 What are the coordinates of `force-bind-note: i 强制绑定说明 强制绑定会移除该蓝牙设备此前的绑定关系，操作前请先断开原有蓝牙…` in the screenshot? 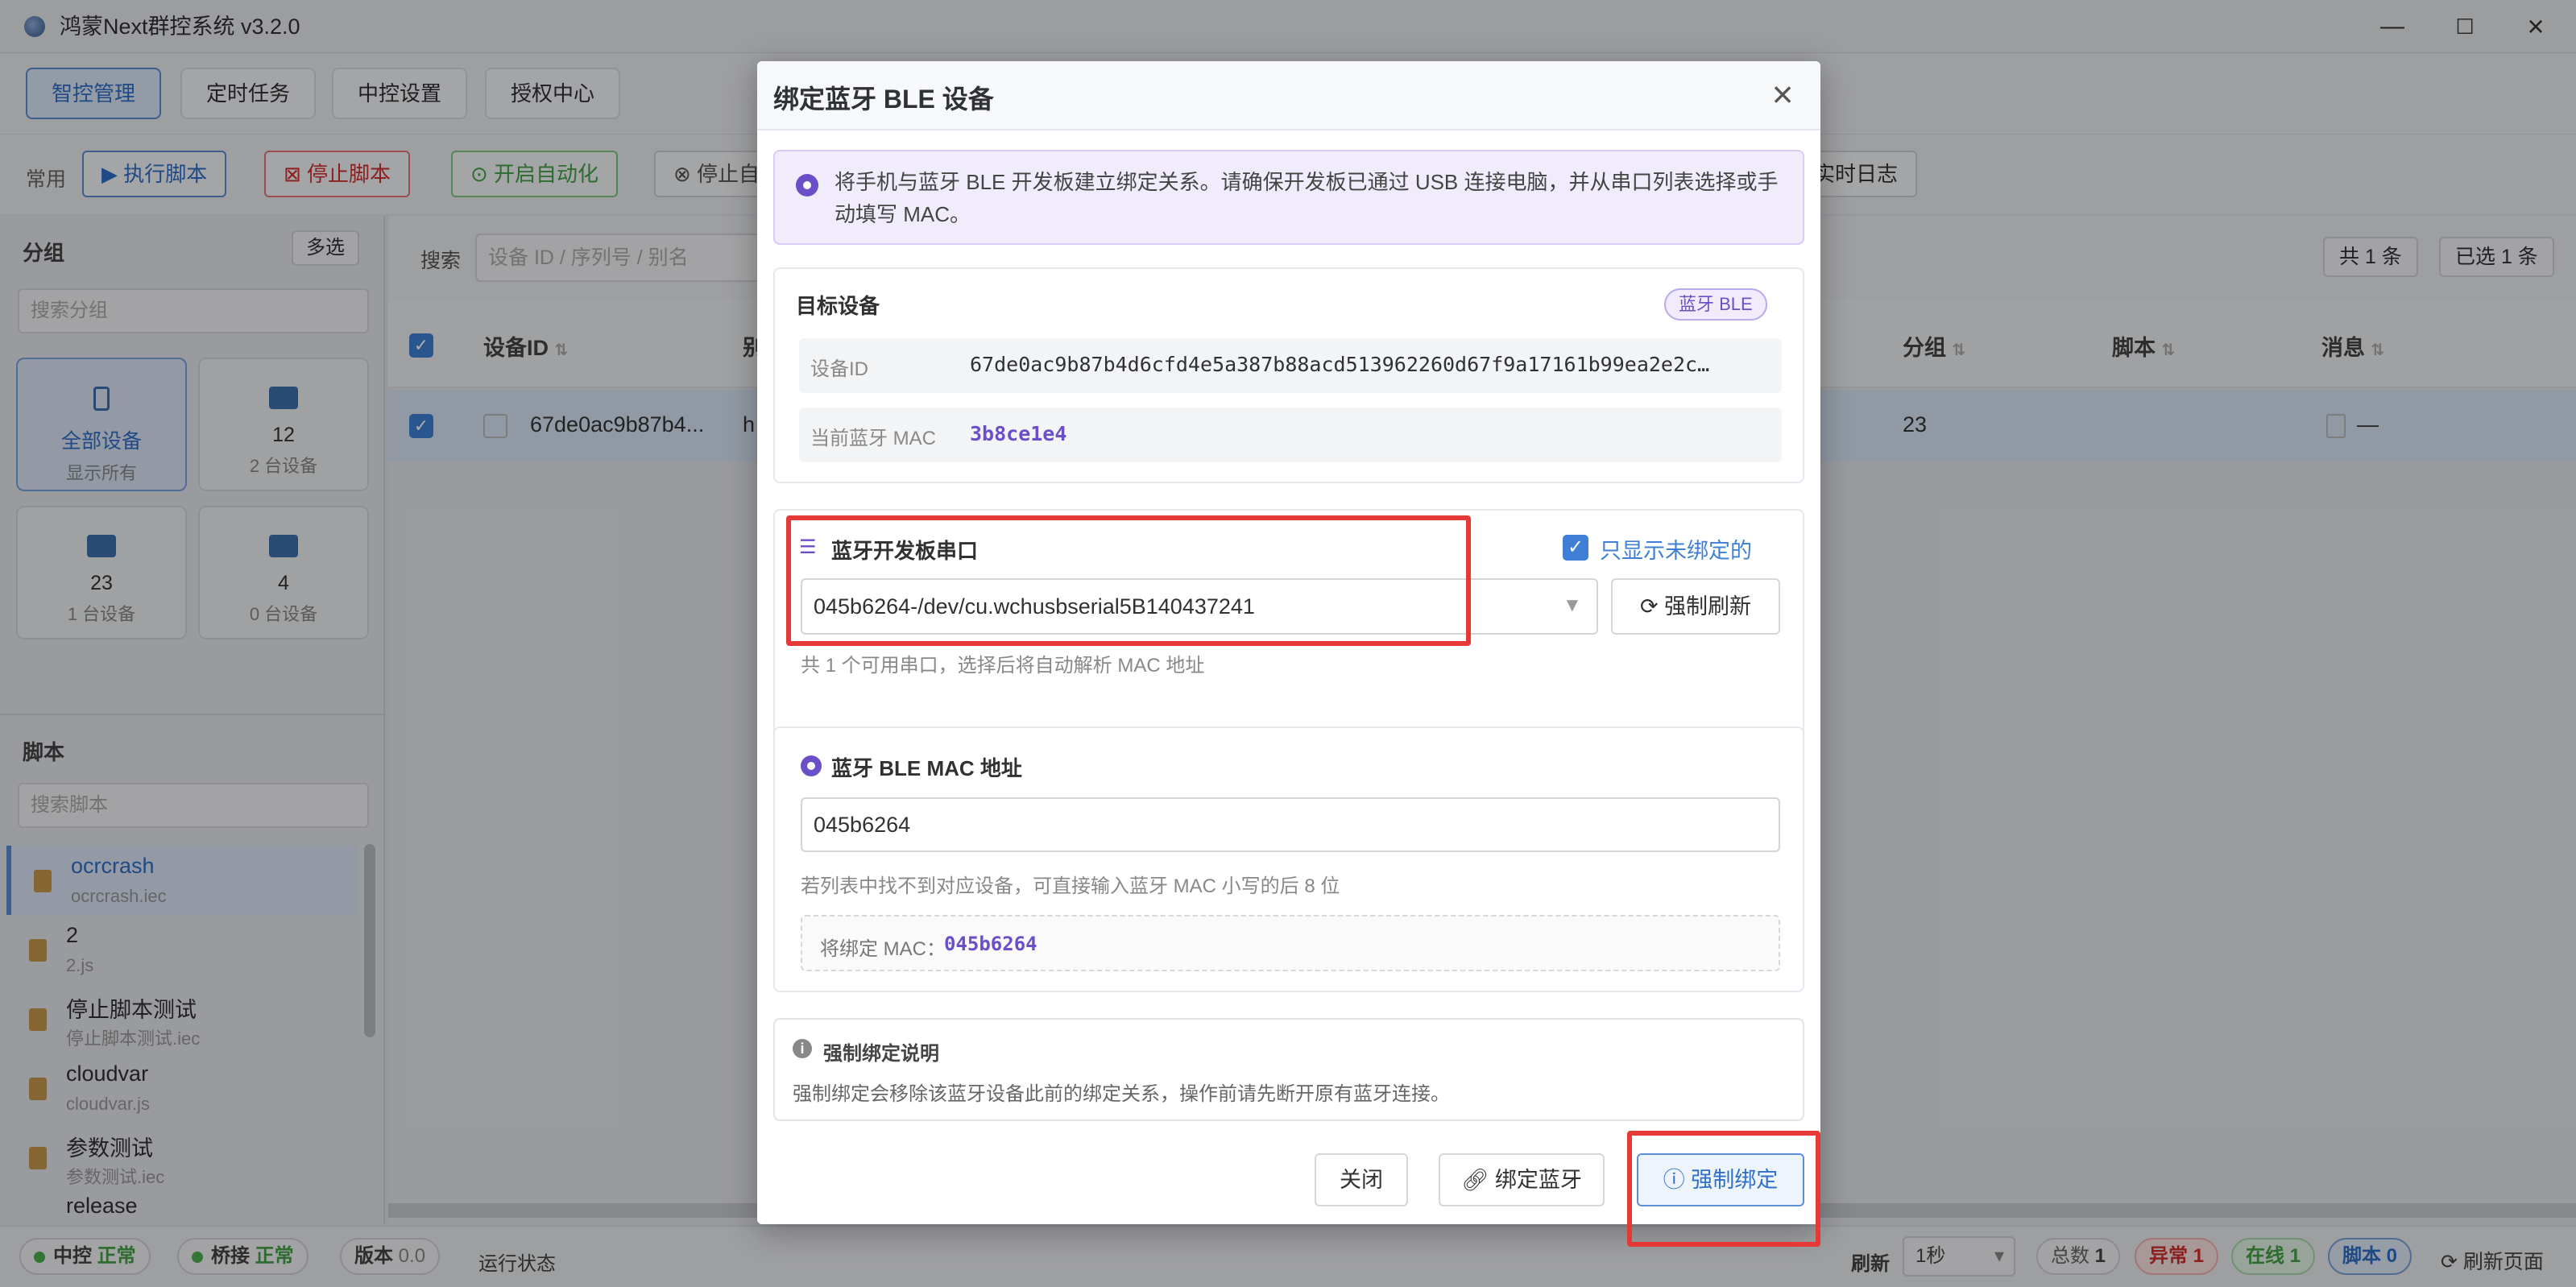 It's located at (1288, 1069).